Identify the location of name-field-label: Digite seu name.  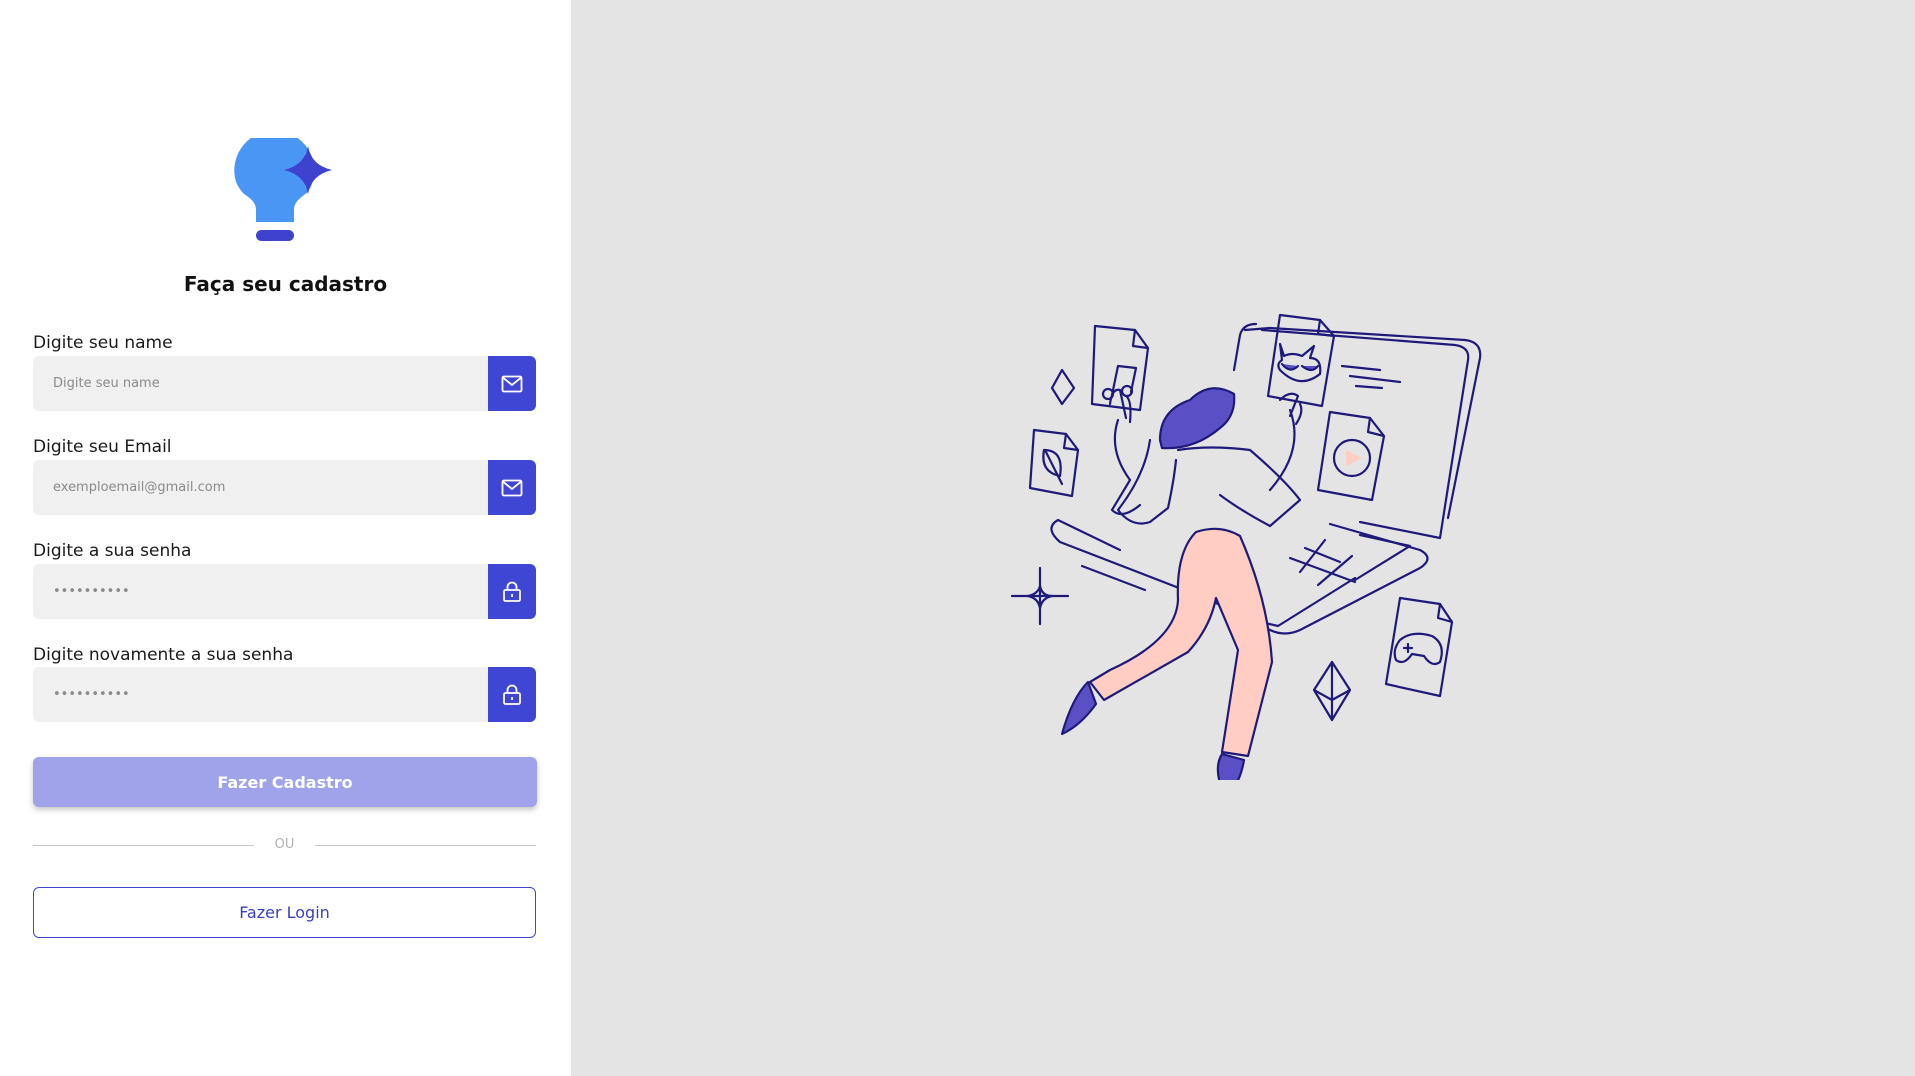
(103, 343).